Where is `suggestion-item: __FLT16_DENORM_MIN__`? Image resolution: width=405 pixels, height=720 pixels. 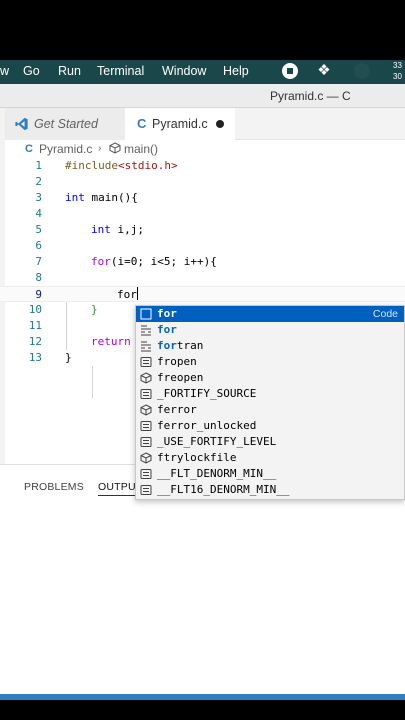 suggestion-item: __FLT16_DENORM_MIN__ is located at coordinates (270, 490).